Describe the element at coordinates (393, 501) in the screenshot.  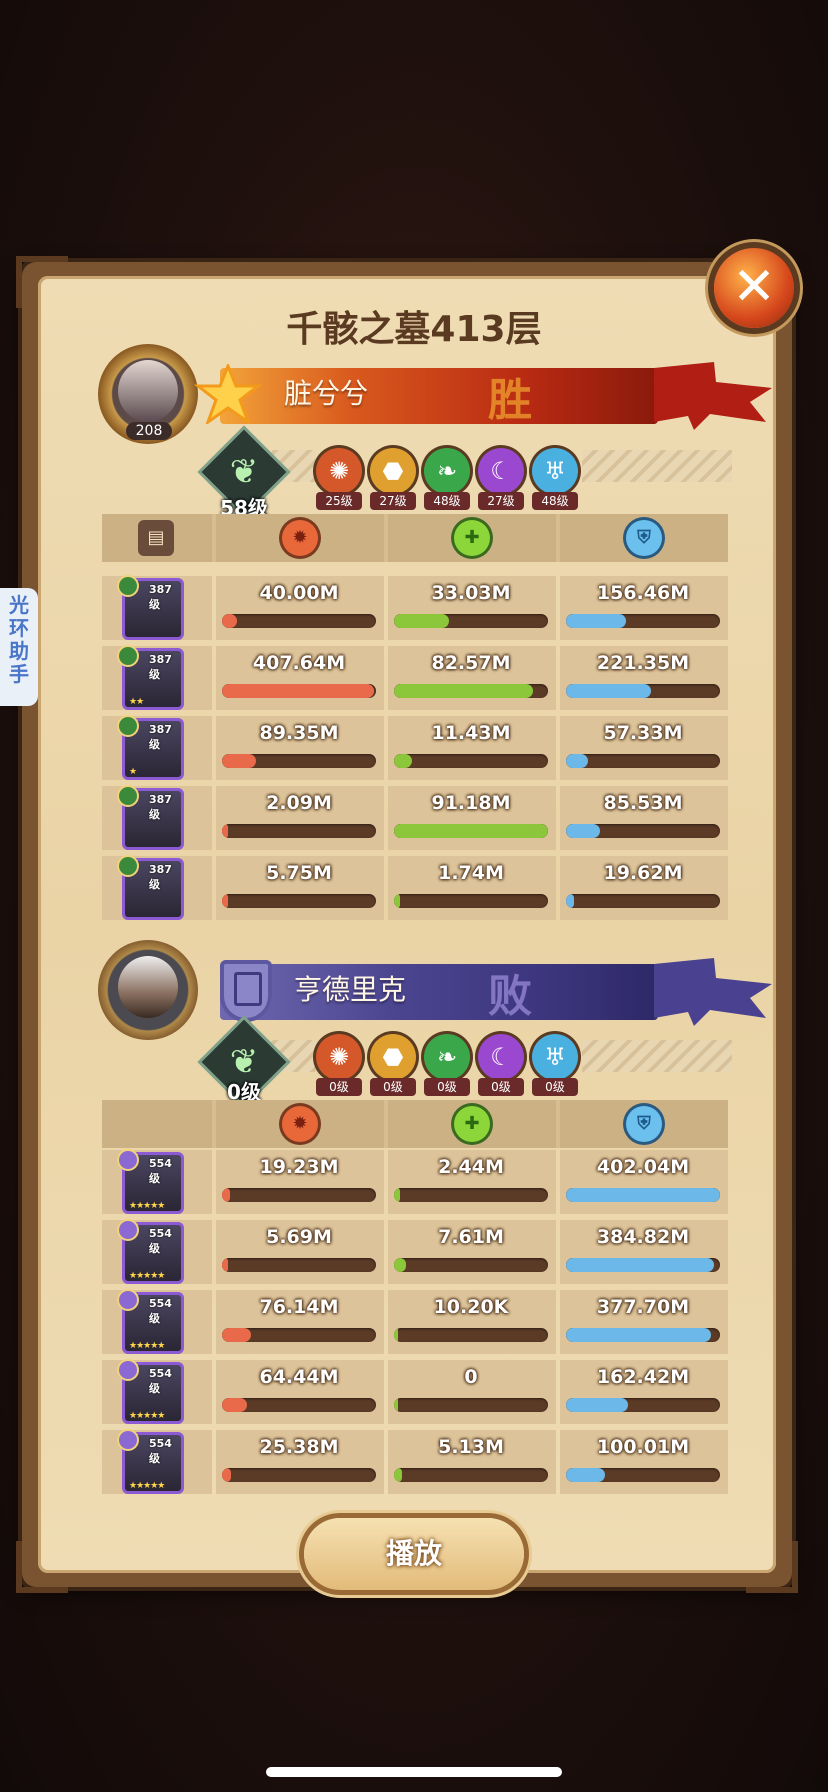
I see `faction-level: 27级` at that location.